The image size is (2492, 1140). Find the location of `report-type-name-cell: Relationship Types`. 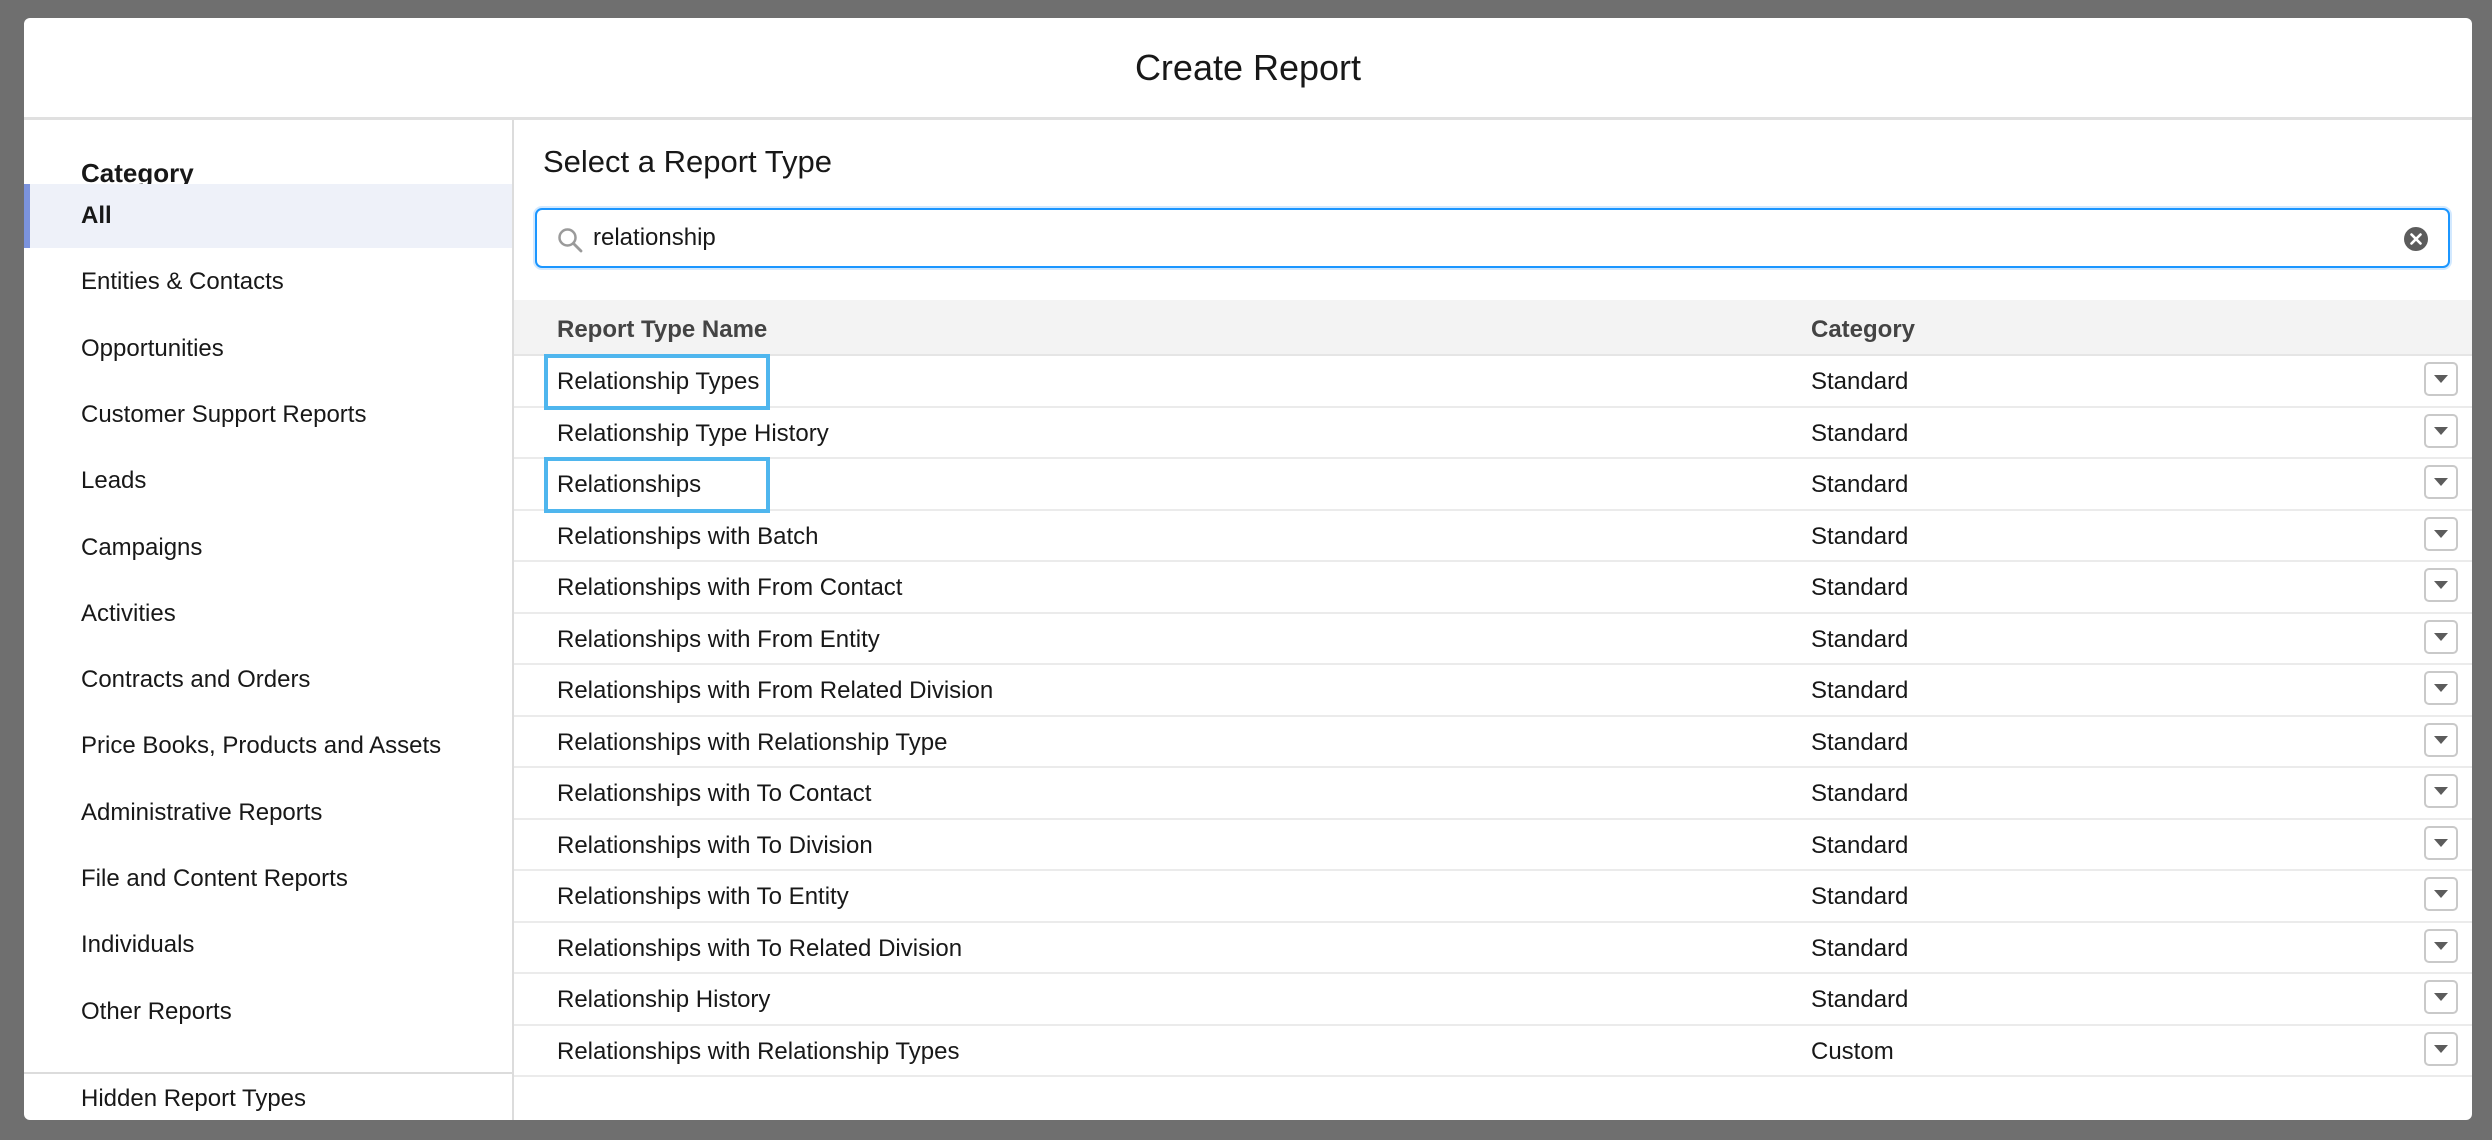

report-type-name-cell: Relationship Types is located at coordinates (658, 382).